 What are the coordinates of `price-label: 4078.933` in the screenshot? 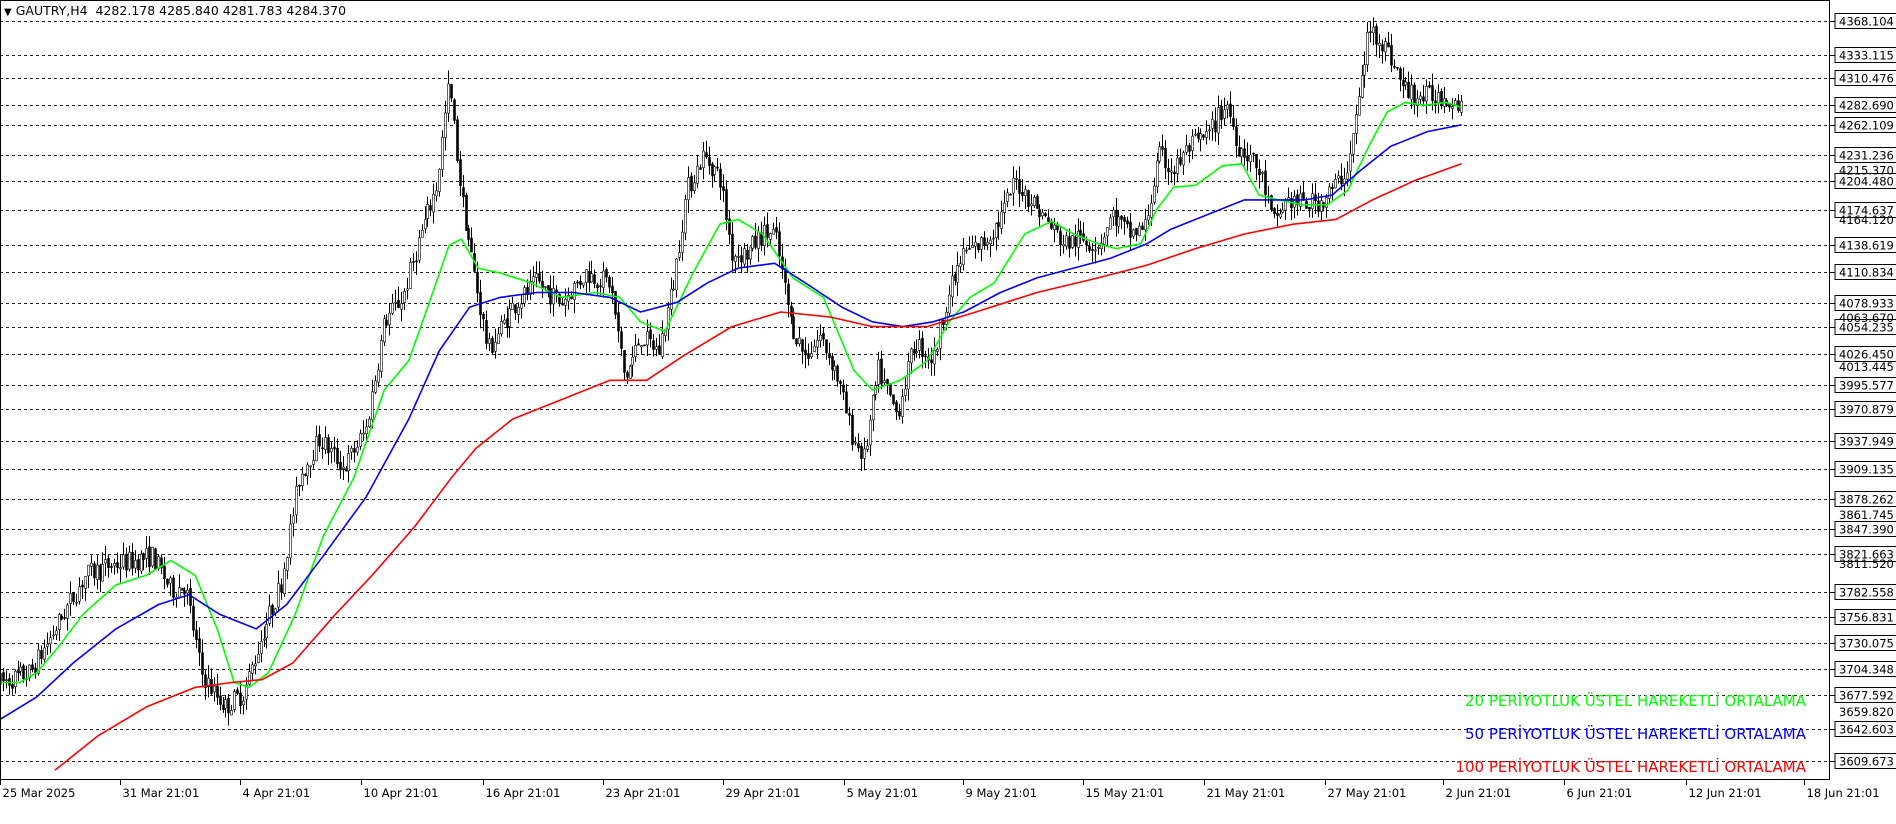 It's located at (1866, 304).